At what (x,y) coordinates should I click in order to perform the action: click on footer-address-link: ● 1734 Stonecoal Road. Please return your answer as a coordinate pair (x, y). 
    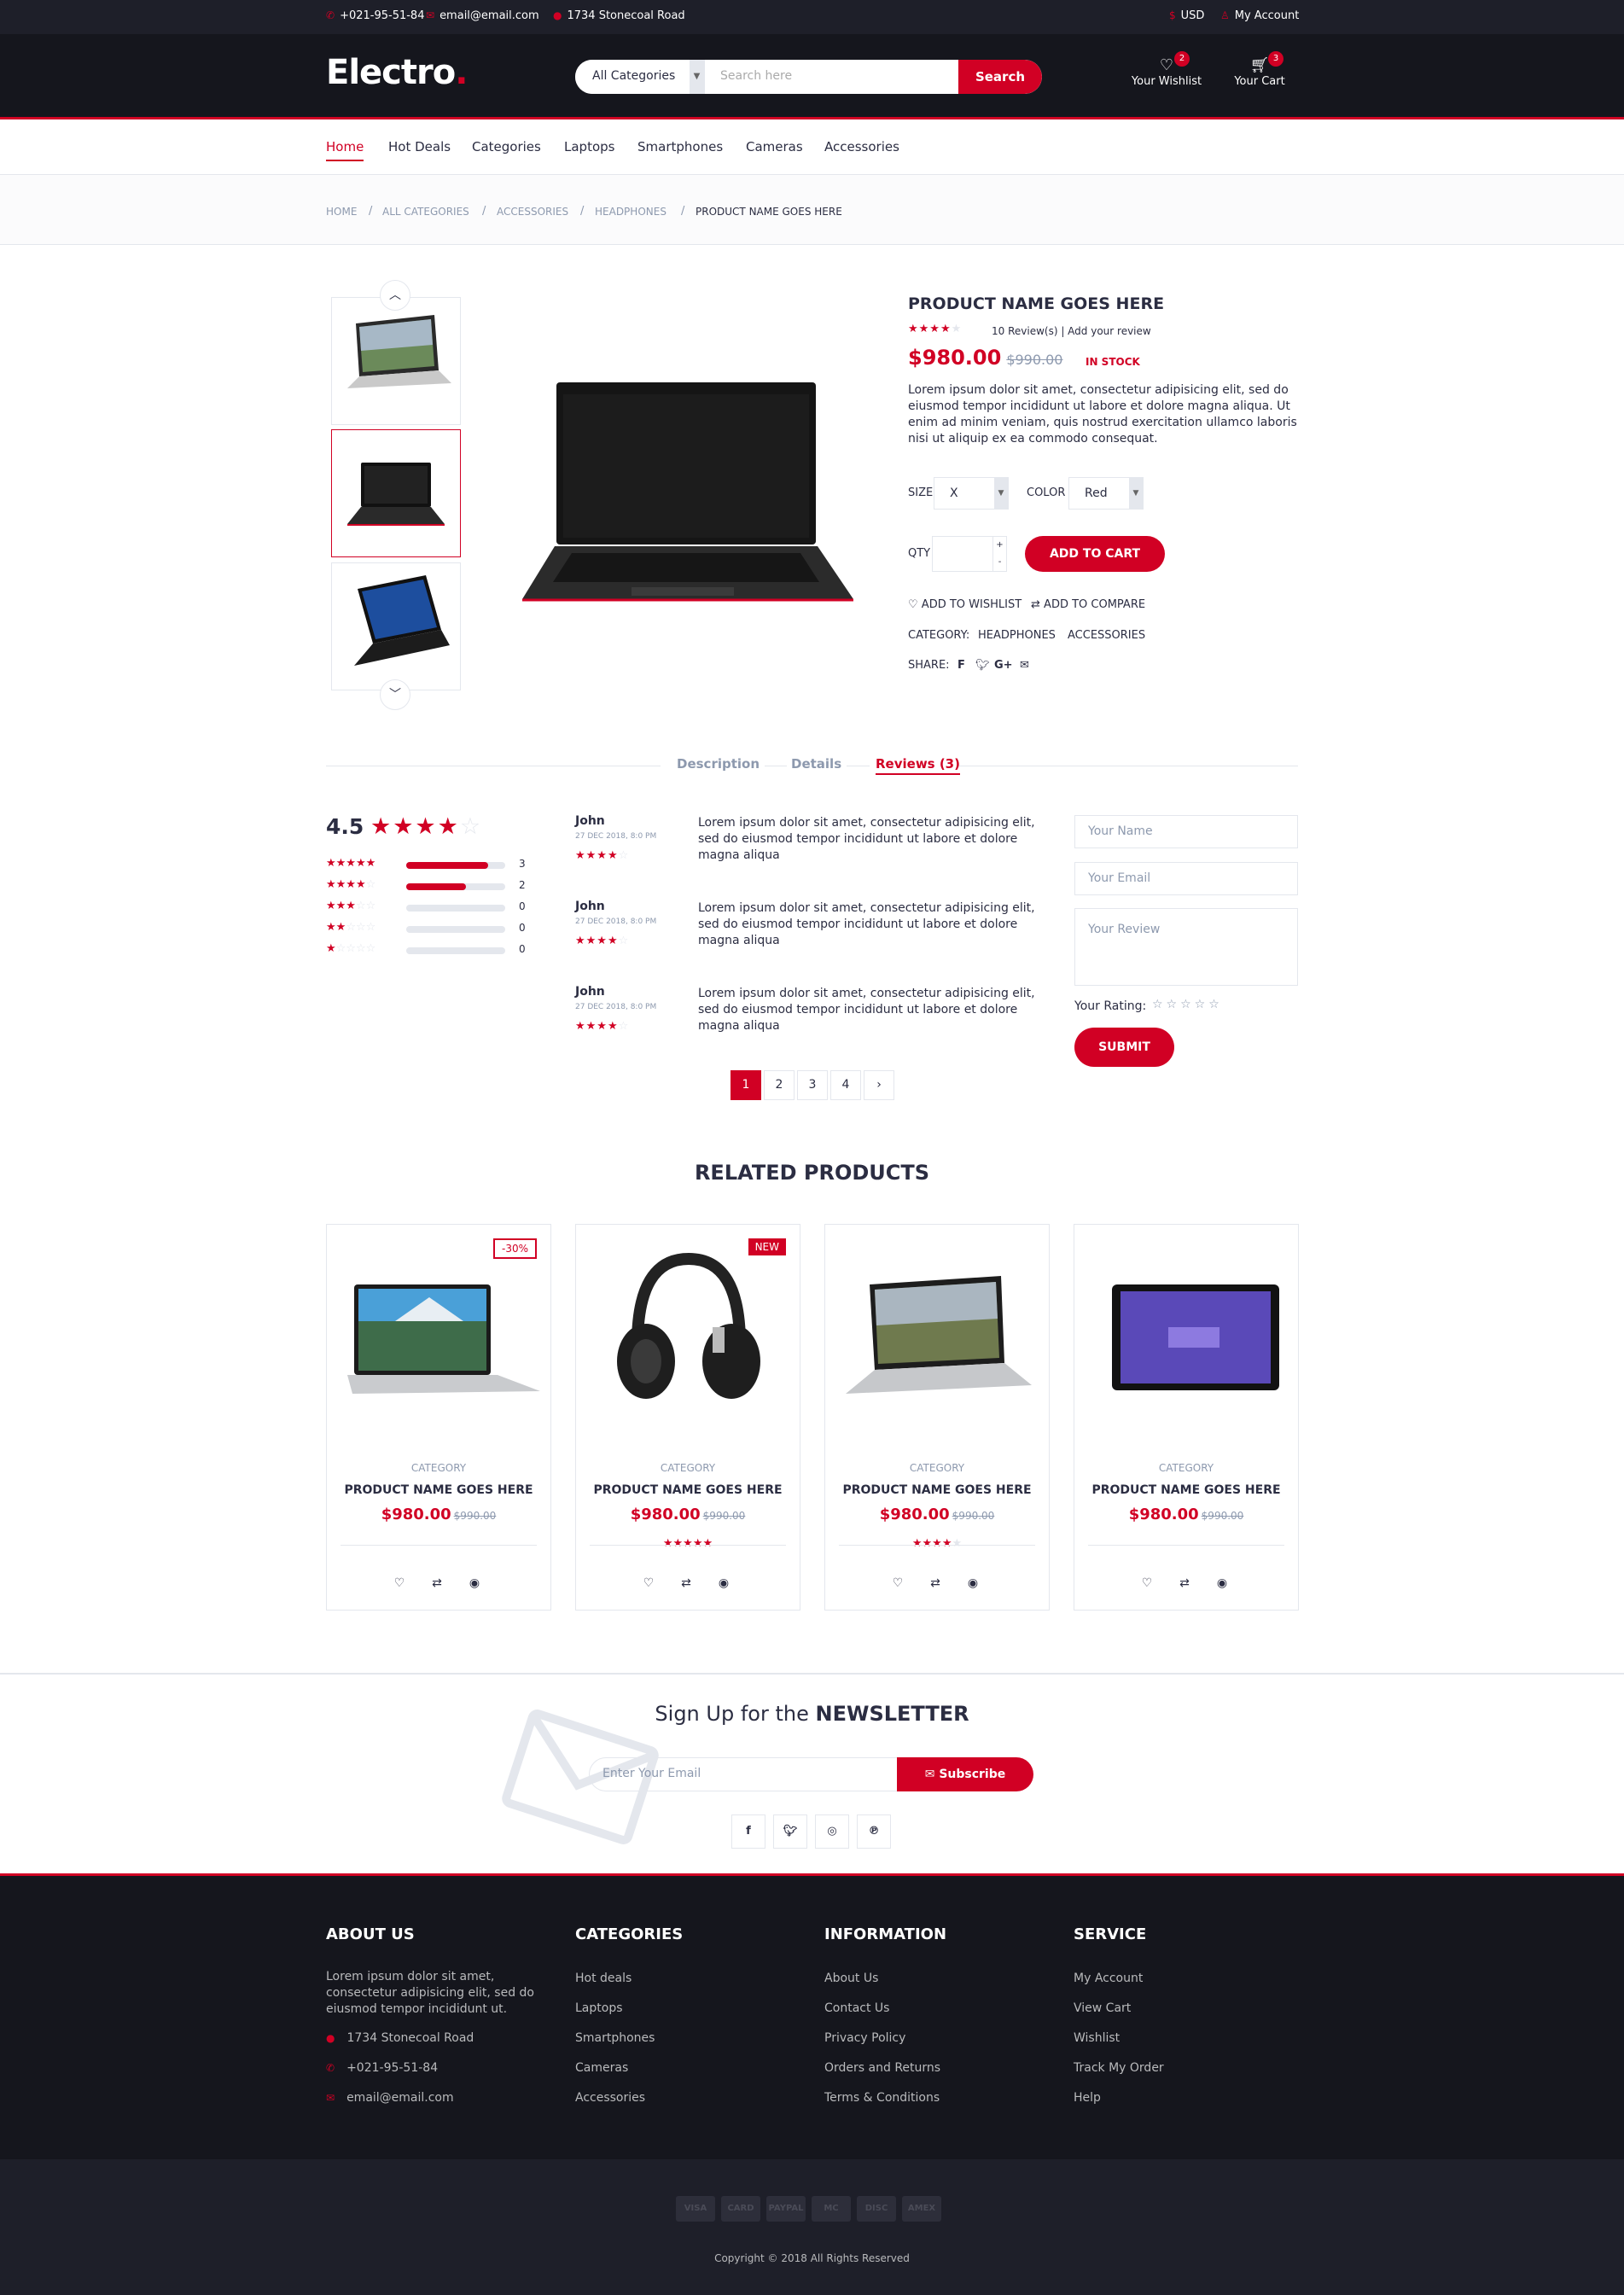
    Looking at the image, I should click on (400, 2038).